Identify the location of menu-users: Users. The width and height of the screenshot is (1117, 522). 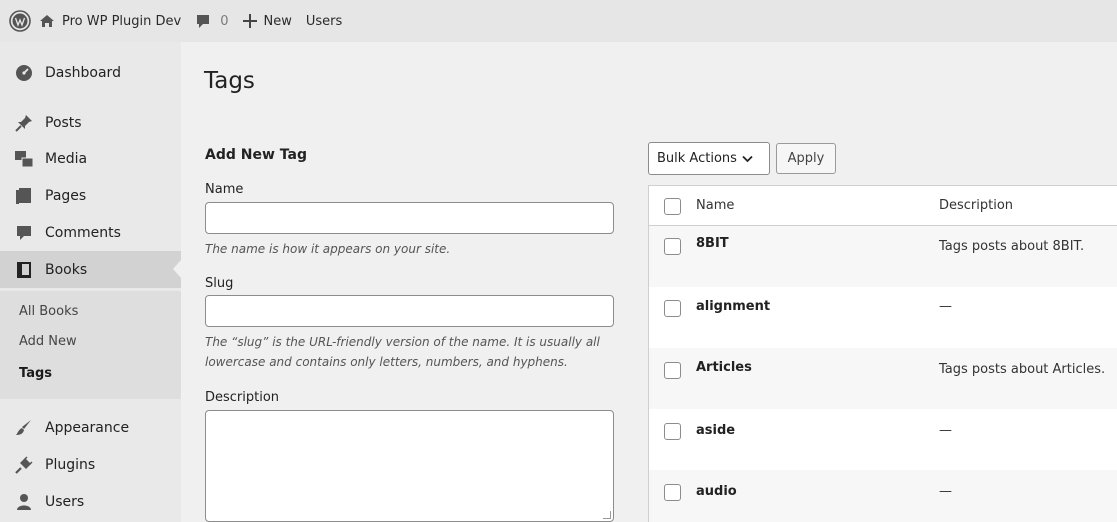
(90, 501).